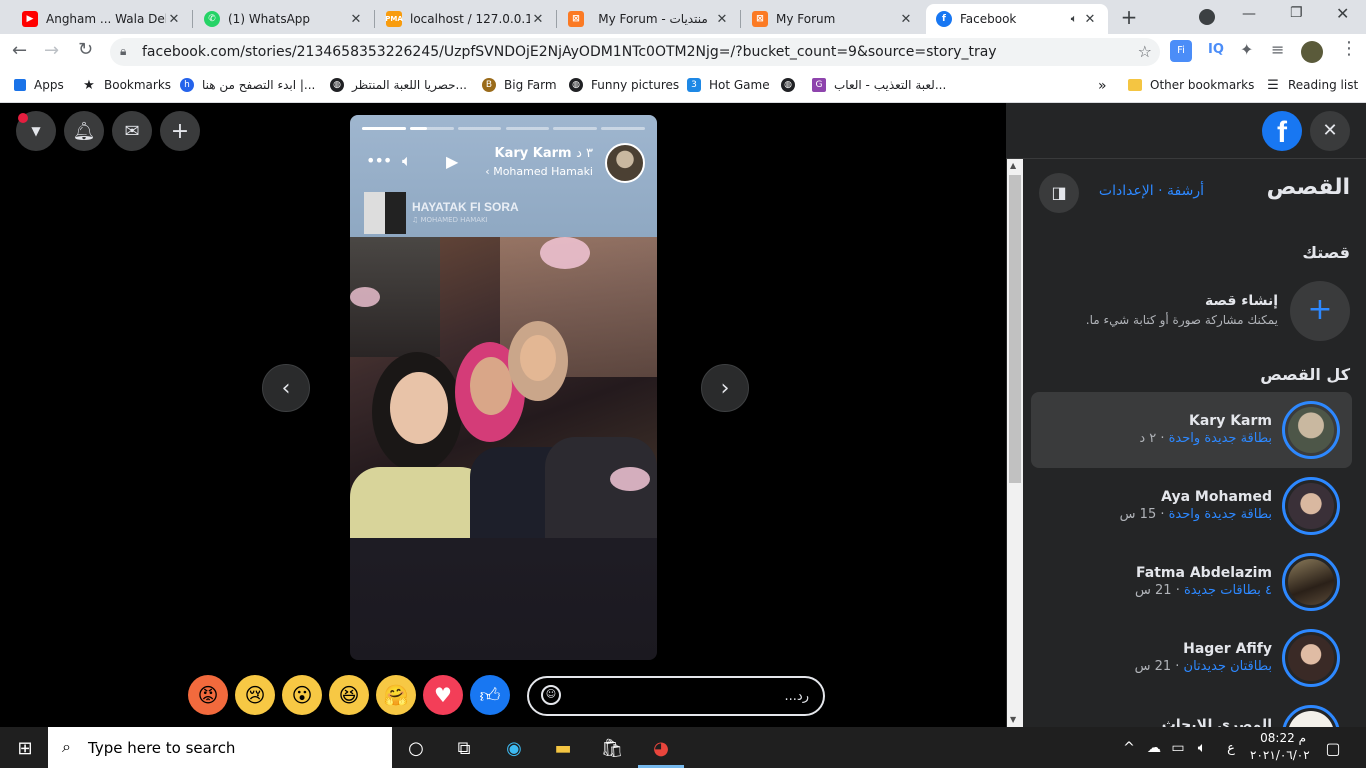  I want to click on create-button: +, so click(180, 131).